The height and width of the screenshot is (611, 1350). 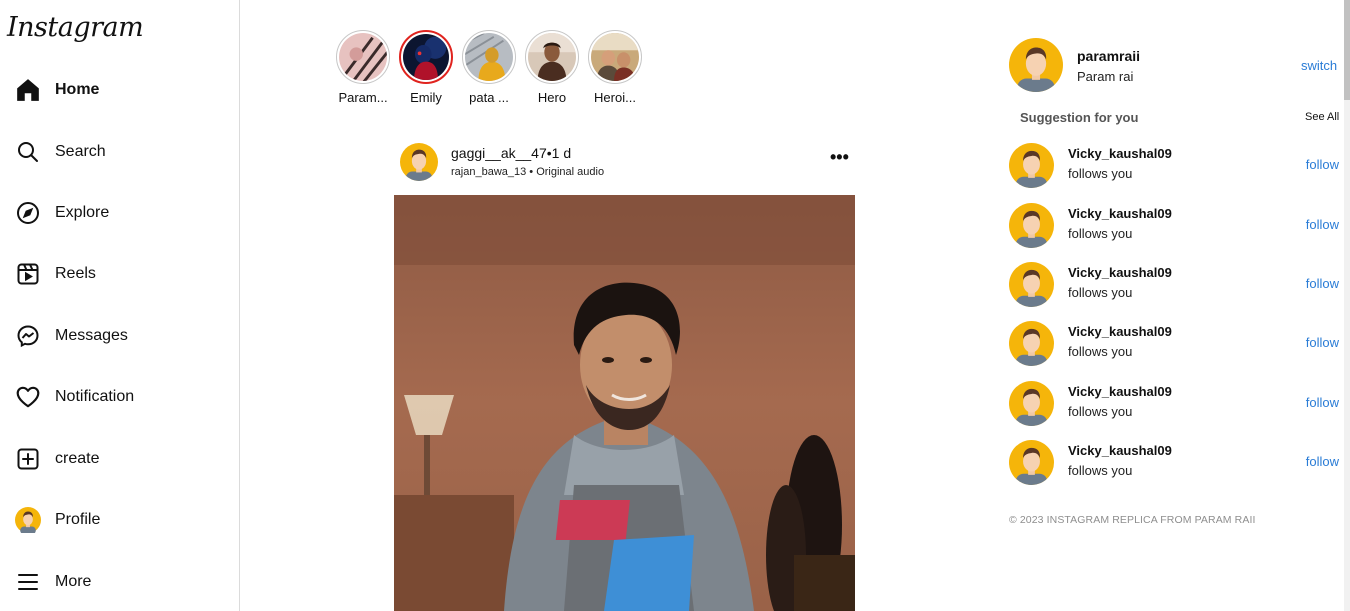 What do you see at coordinates (1319, 65) in the screenshot?
I see `switch-account-link: switch` at bounding box center [1319, 65].